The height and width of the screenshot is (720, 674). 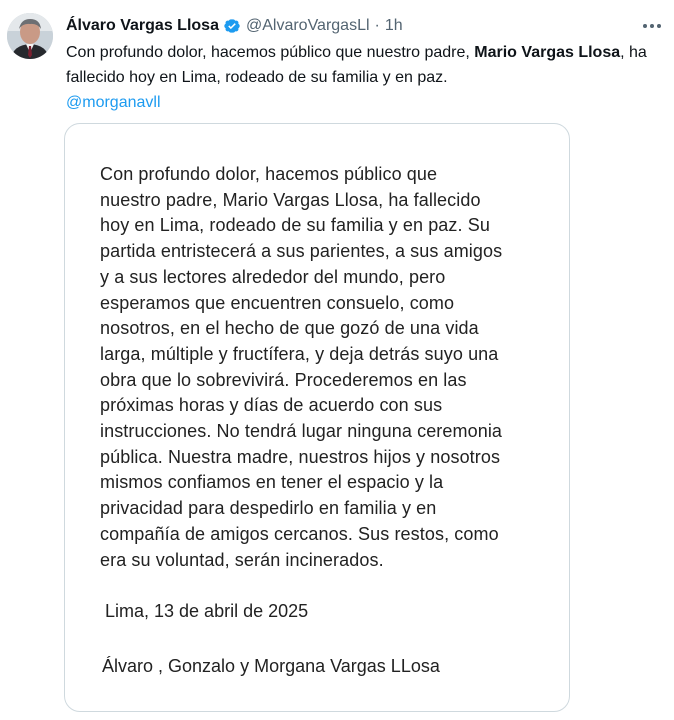 What do you see at coordinates (308, 26) in the screenshot?
I see `author-handle: @AlvaroVargasLl` at bounding box center [308, 26].